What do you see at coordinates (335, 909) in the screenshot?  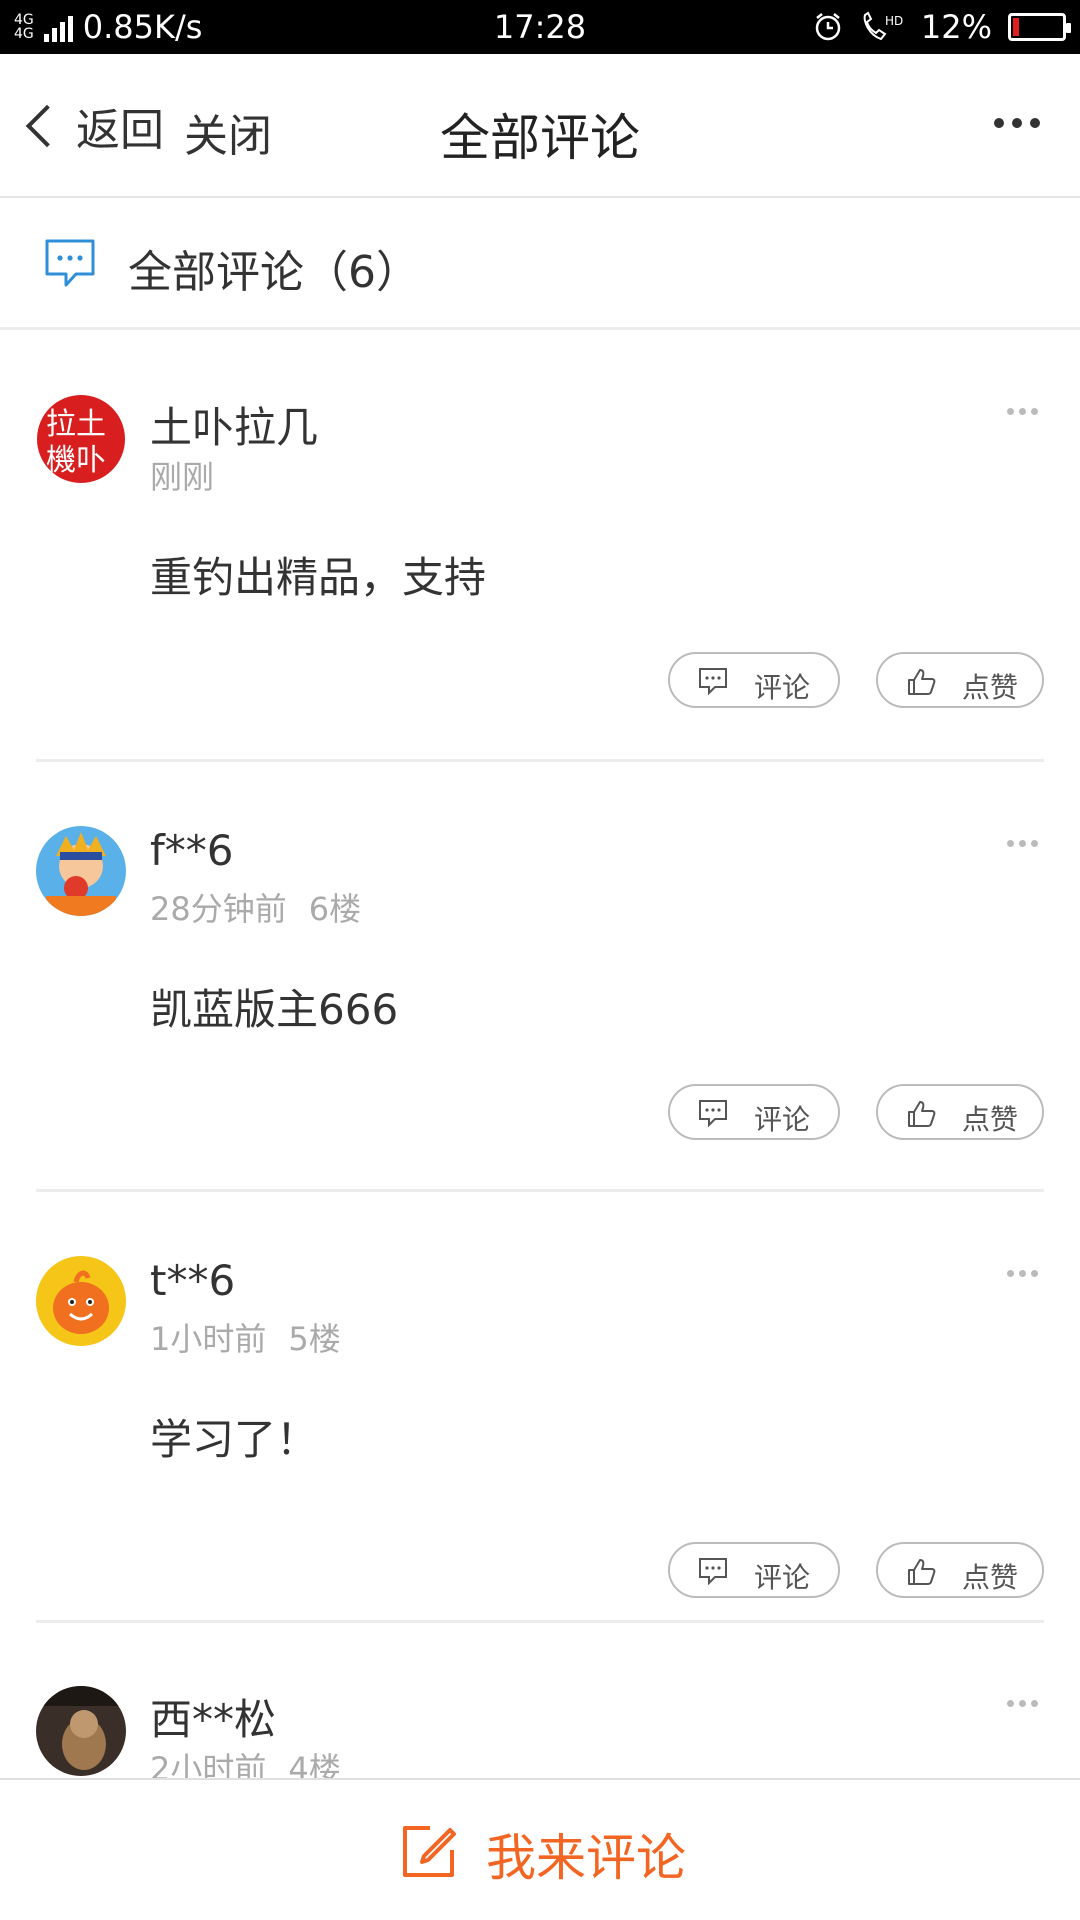 I see `floor-number: 6楼` at bounding box center [335, 909].